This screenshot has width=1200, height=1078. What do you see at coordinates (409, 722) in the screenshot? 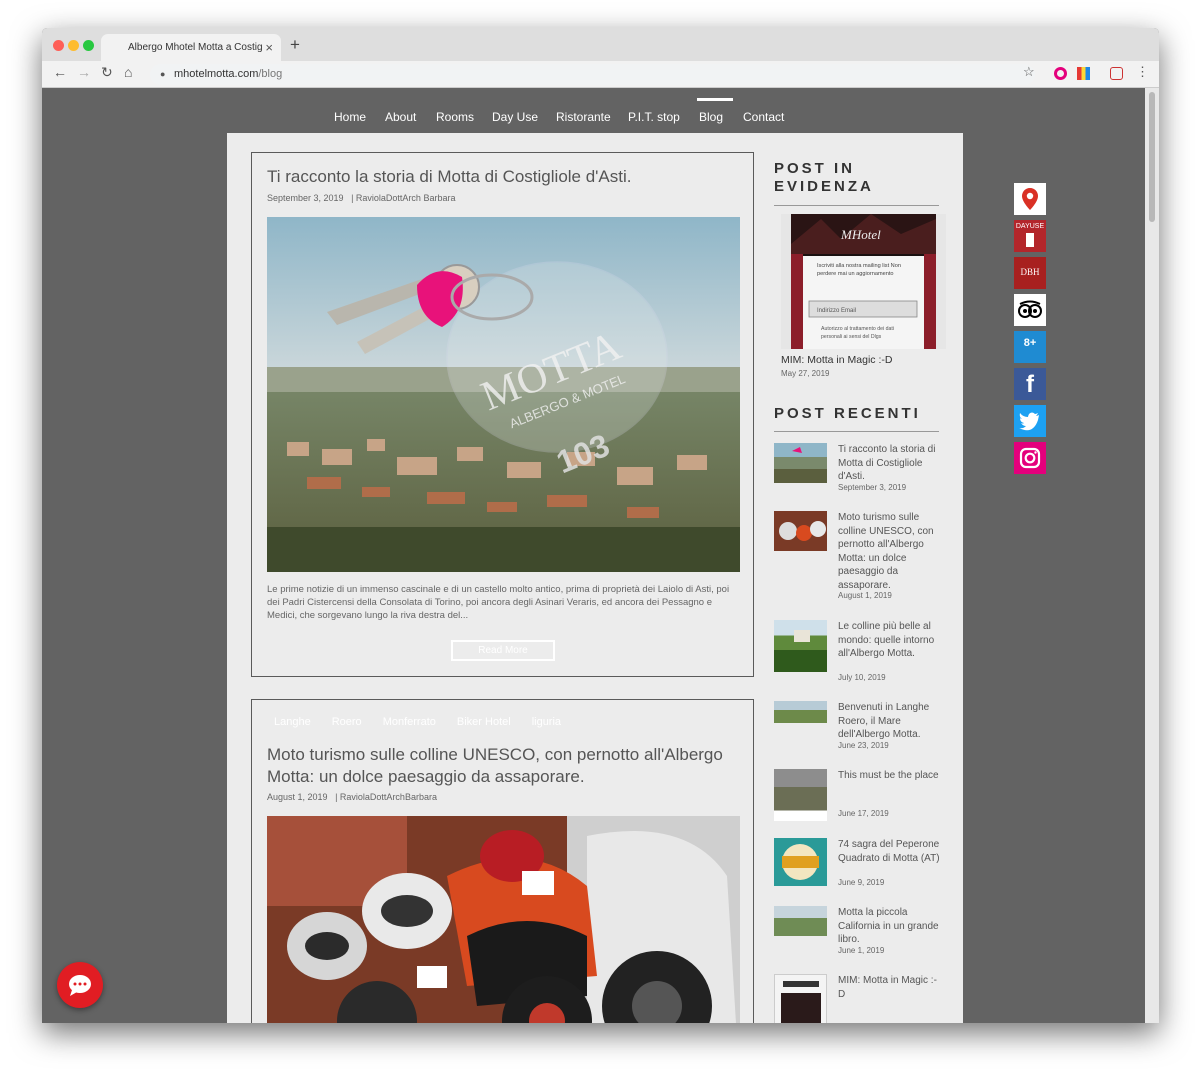
I see `tag-link: Monferrato` at bounding box center [409, 722].